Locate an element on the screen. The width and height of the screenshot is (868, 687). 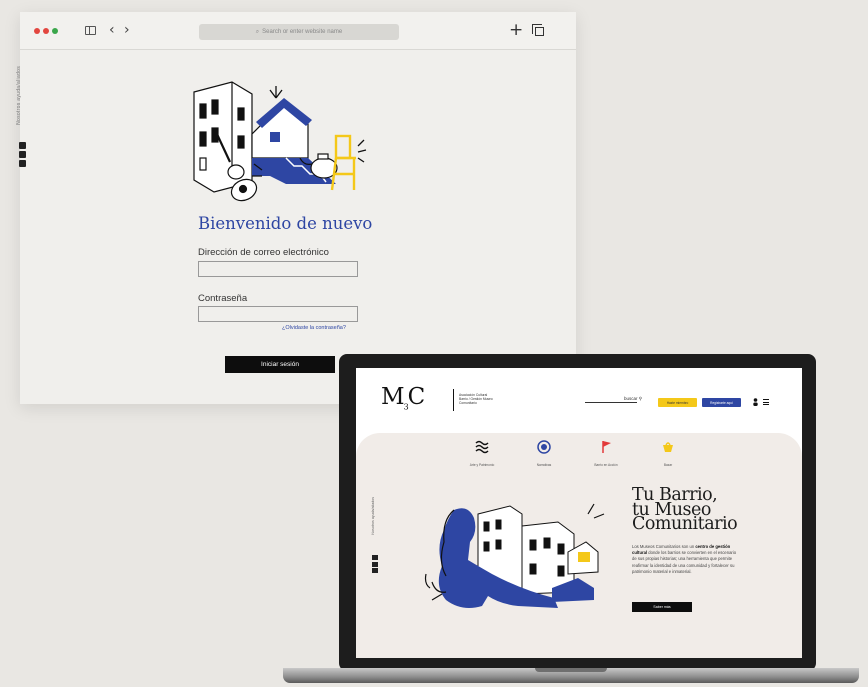
tab-overview-icon is located at coordinates (538, 30).